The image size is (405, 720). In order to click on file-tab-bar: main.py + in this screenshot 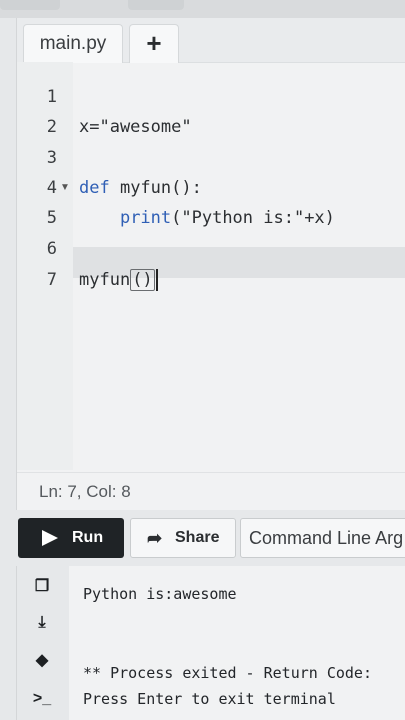, I will do `click(211, 40)`.